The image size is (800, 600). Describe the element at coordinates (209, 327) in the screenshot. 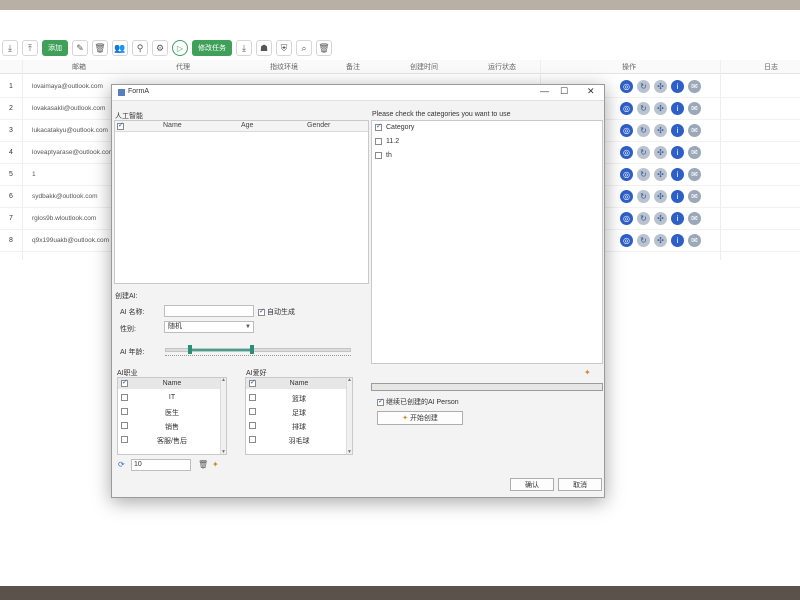

I see `gender-select: 随机 ▼` at that location.